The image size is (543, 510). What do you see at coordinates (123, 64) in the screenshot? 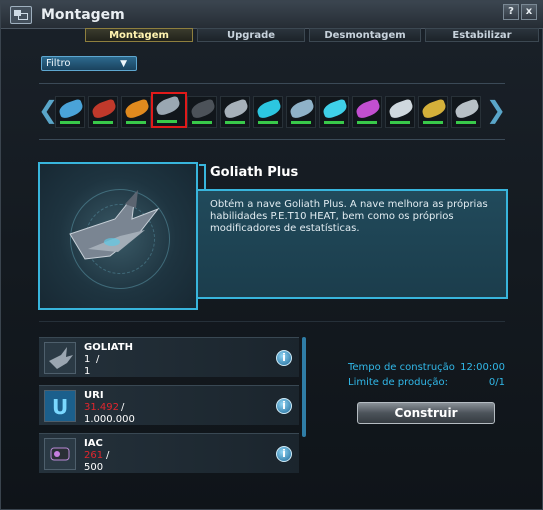
I see `chevron-down-icon: ▼` at bounding box center [123, 64].